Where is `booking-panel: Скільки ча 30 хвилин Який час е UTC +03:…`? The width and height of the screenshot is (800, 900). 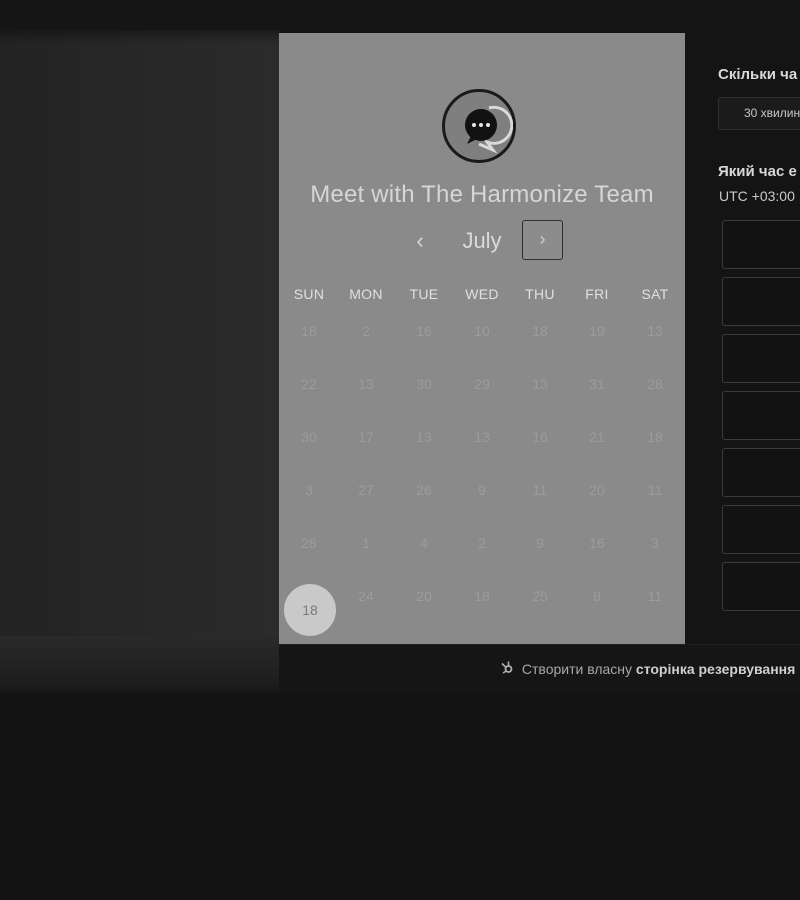 booking-panel: Скільки ча 30 хвилин Який час е UTC +03:… is located at coordinates (742, 338).